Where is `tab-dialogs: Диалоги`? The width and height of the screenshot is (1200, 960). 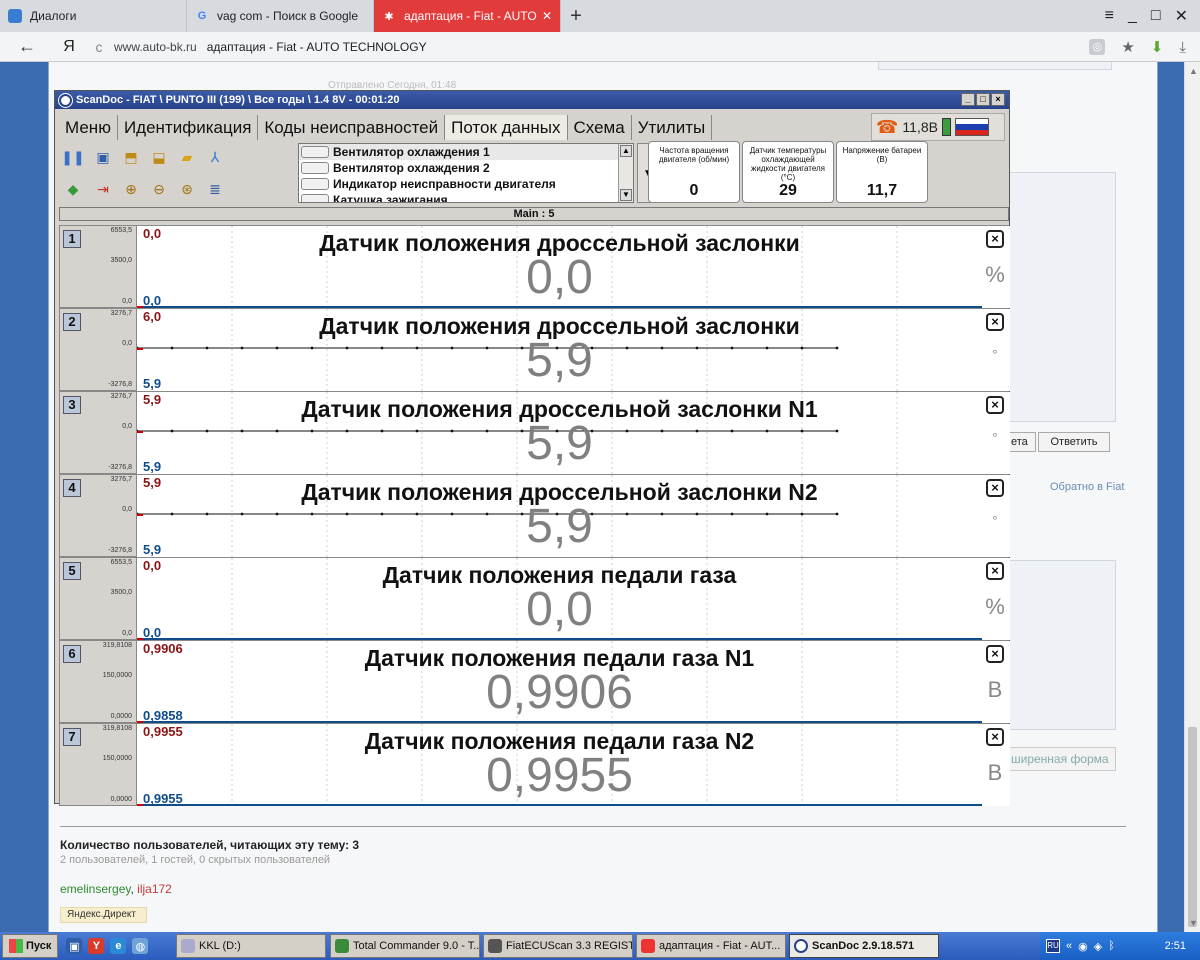 tab-dialogs: Диалоги is located at coordinates (93, 16).